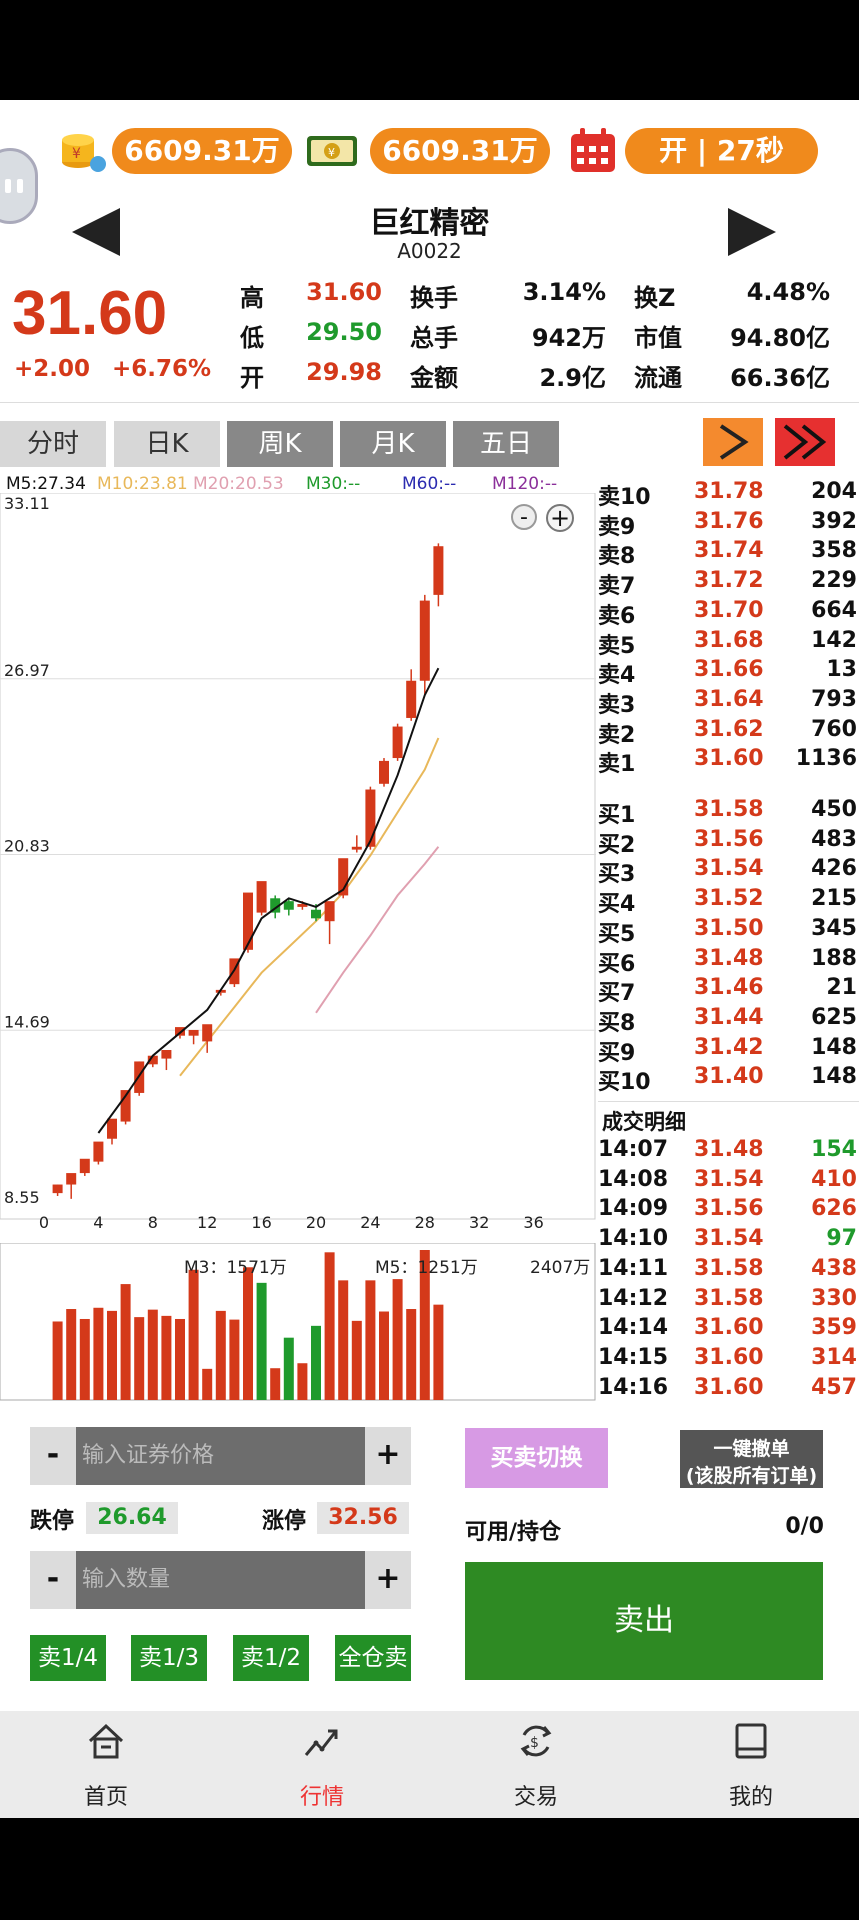 This screenshot has width=859, height=1920. I want to click on row-label: 卖7, so click(617, 587).